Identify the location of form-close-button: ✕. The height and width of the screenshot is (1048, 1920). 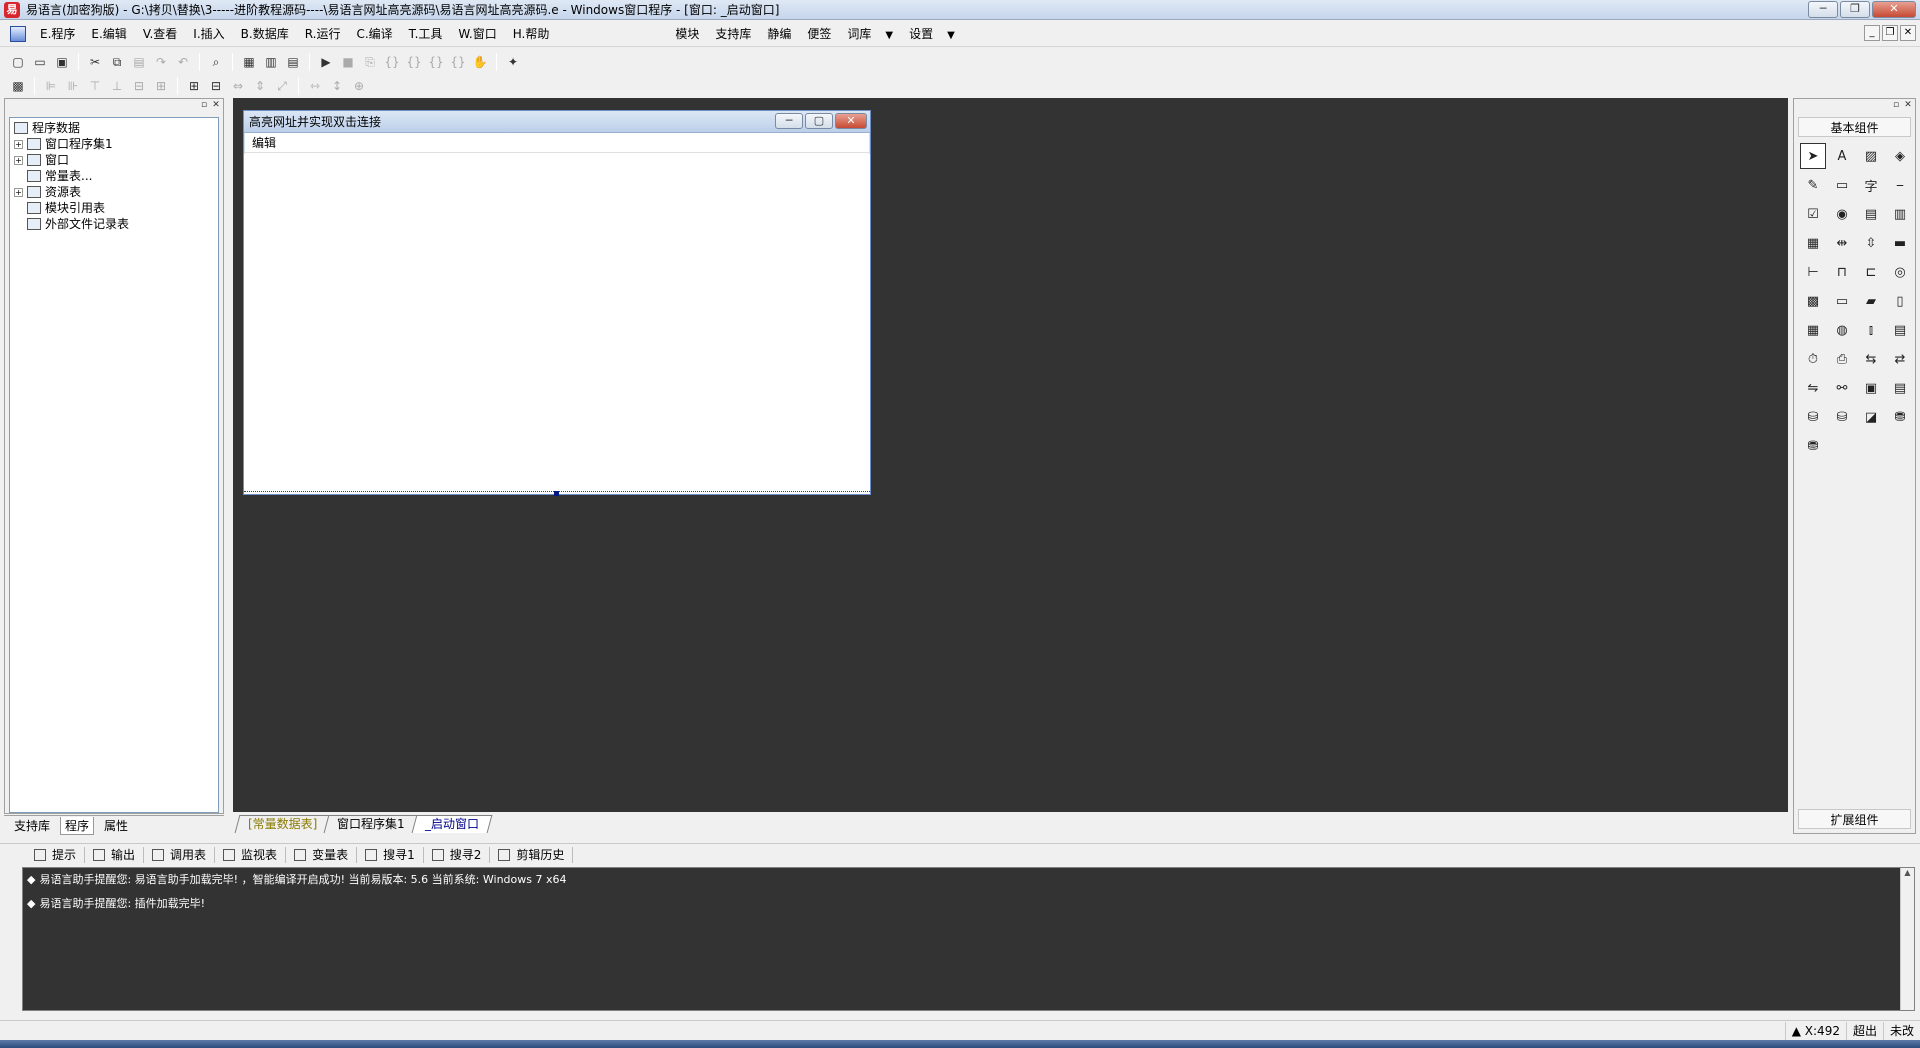
(851, 121).